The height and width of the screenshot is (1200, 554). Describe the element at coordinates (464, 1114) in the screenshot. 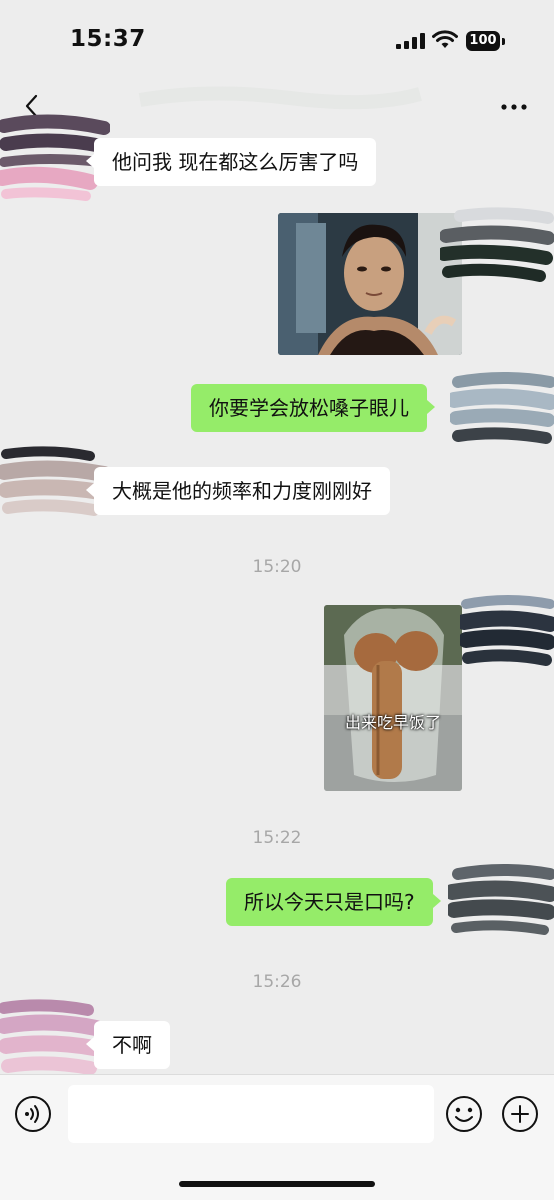

I see `emoji-icon` at that location.